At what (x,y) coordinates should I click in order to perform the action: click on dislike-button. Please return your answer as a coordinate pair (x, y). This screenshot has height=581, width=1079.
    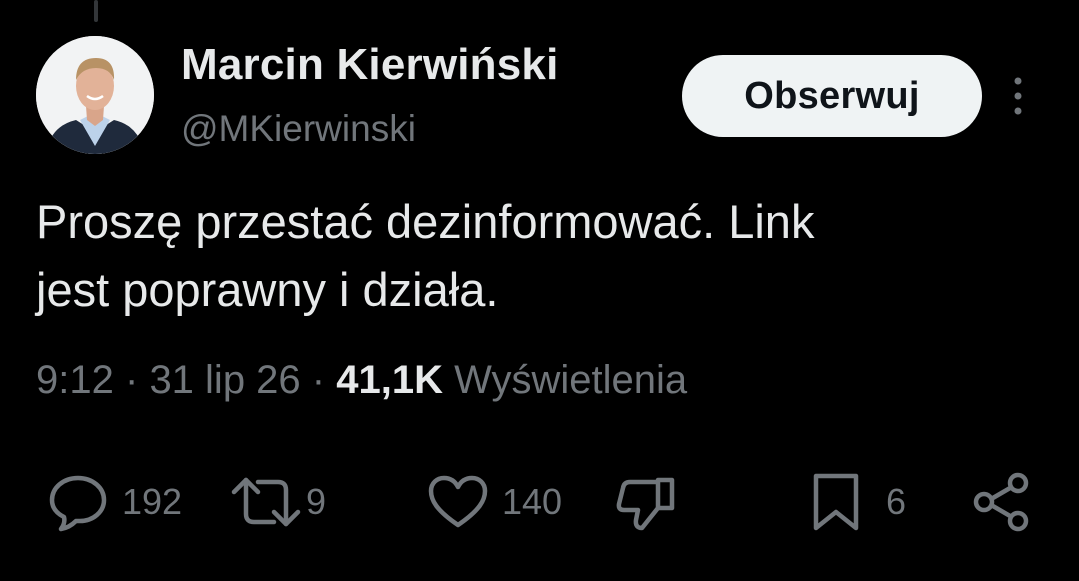
    Looking at the image, I should click on (646, 502).